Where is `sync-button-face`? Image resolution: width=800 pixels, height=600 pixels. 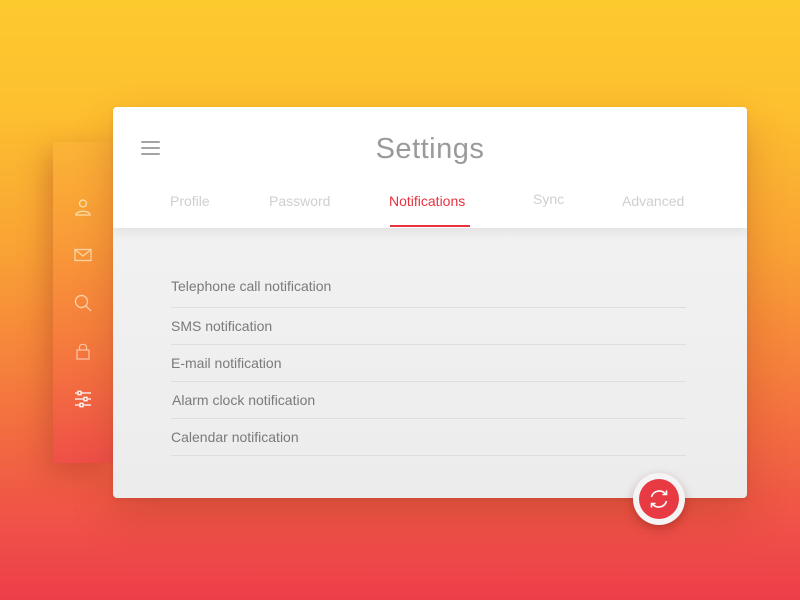 sync-button-face is located at coordinates (659, 499).